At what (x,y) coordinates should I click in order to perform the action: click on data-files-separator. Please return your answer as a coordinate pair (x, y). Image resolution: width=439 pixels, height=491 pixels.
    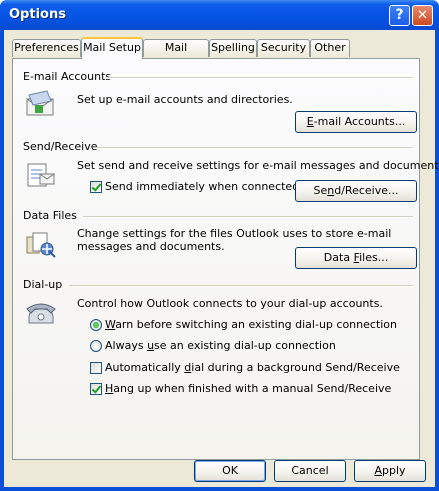
    Looking at the image, I should click on (248, 217).